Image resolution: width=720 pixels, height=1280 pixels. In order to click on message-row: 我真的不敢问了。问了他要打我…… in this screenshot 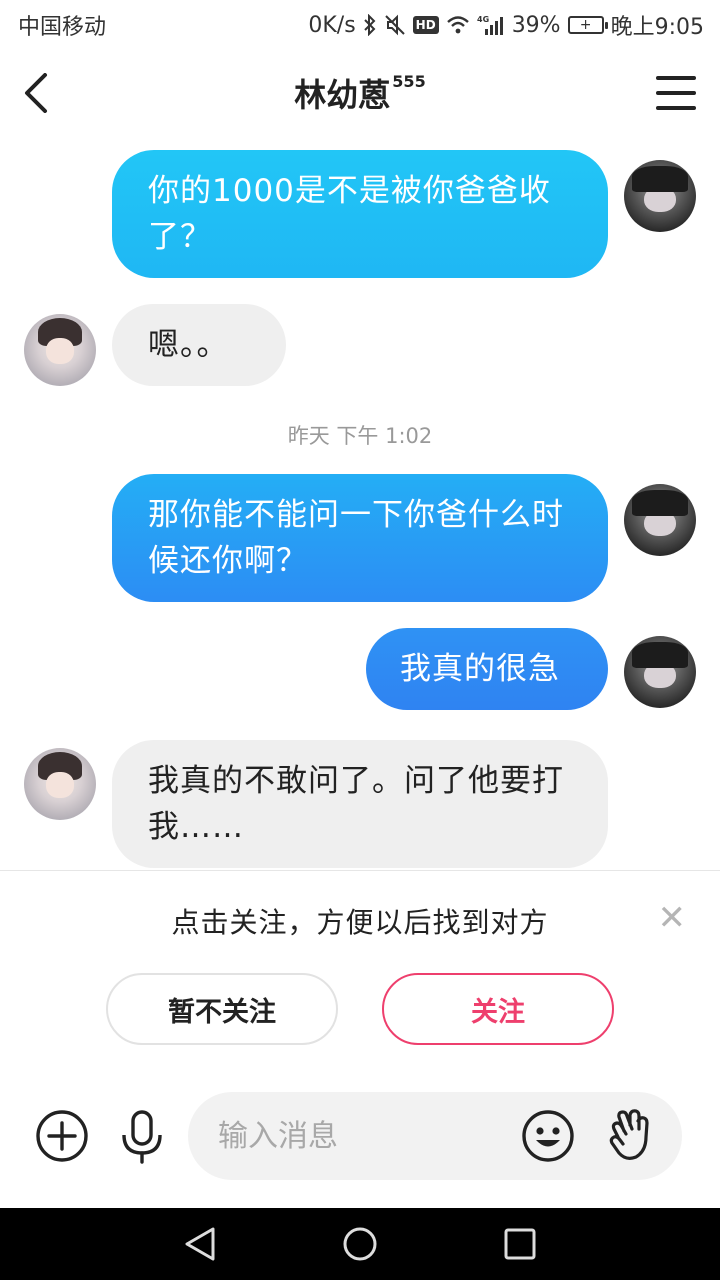, I will do `click(360, 805)`.